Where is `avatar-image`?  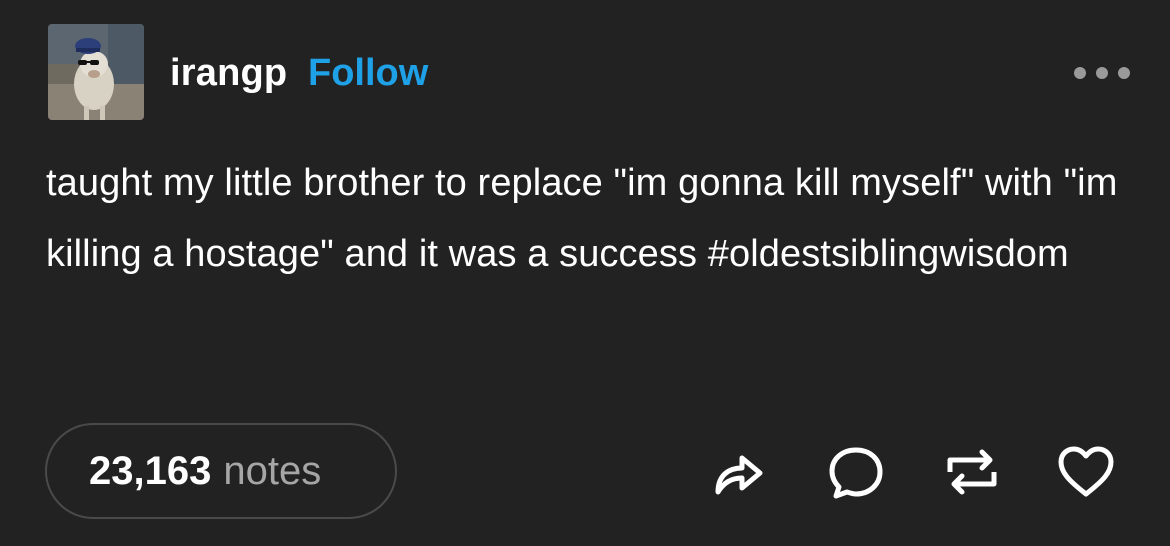
avatar-image is located at coordinates (96, 72).